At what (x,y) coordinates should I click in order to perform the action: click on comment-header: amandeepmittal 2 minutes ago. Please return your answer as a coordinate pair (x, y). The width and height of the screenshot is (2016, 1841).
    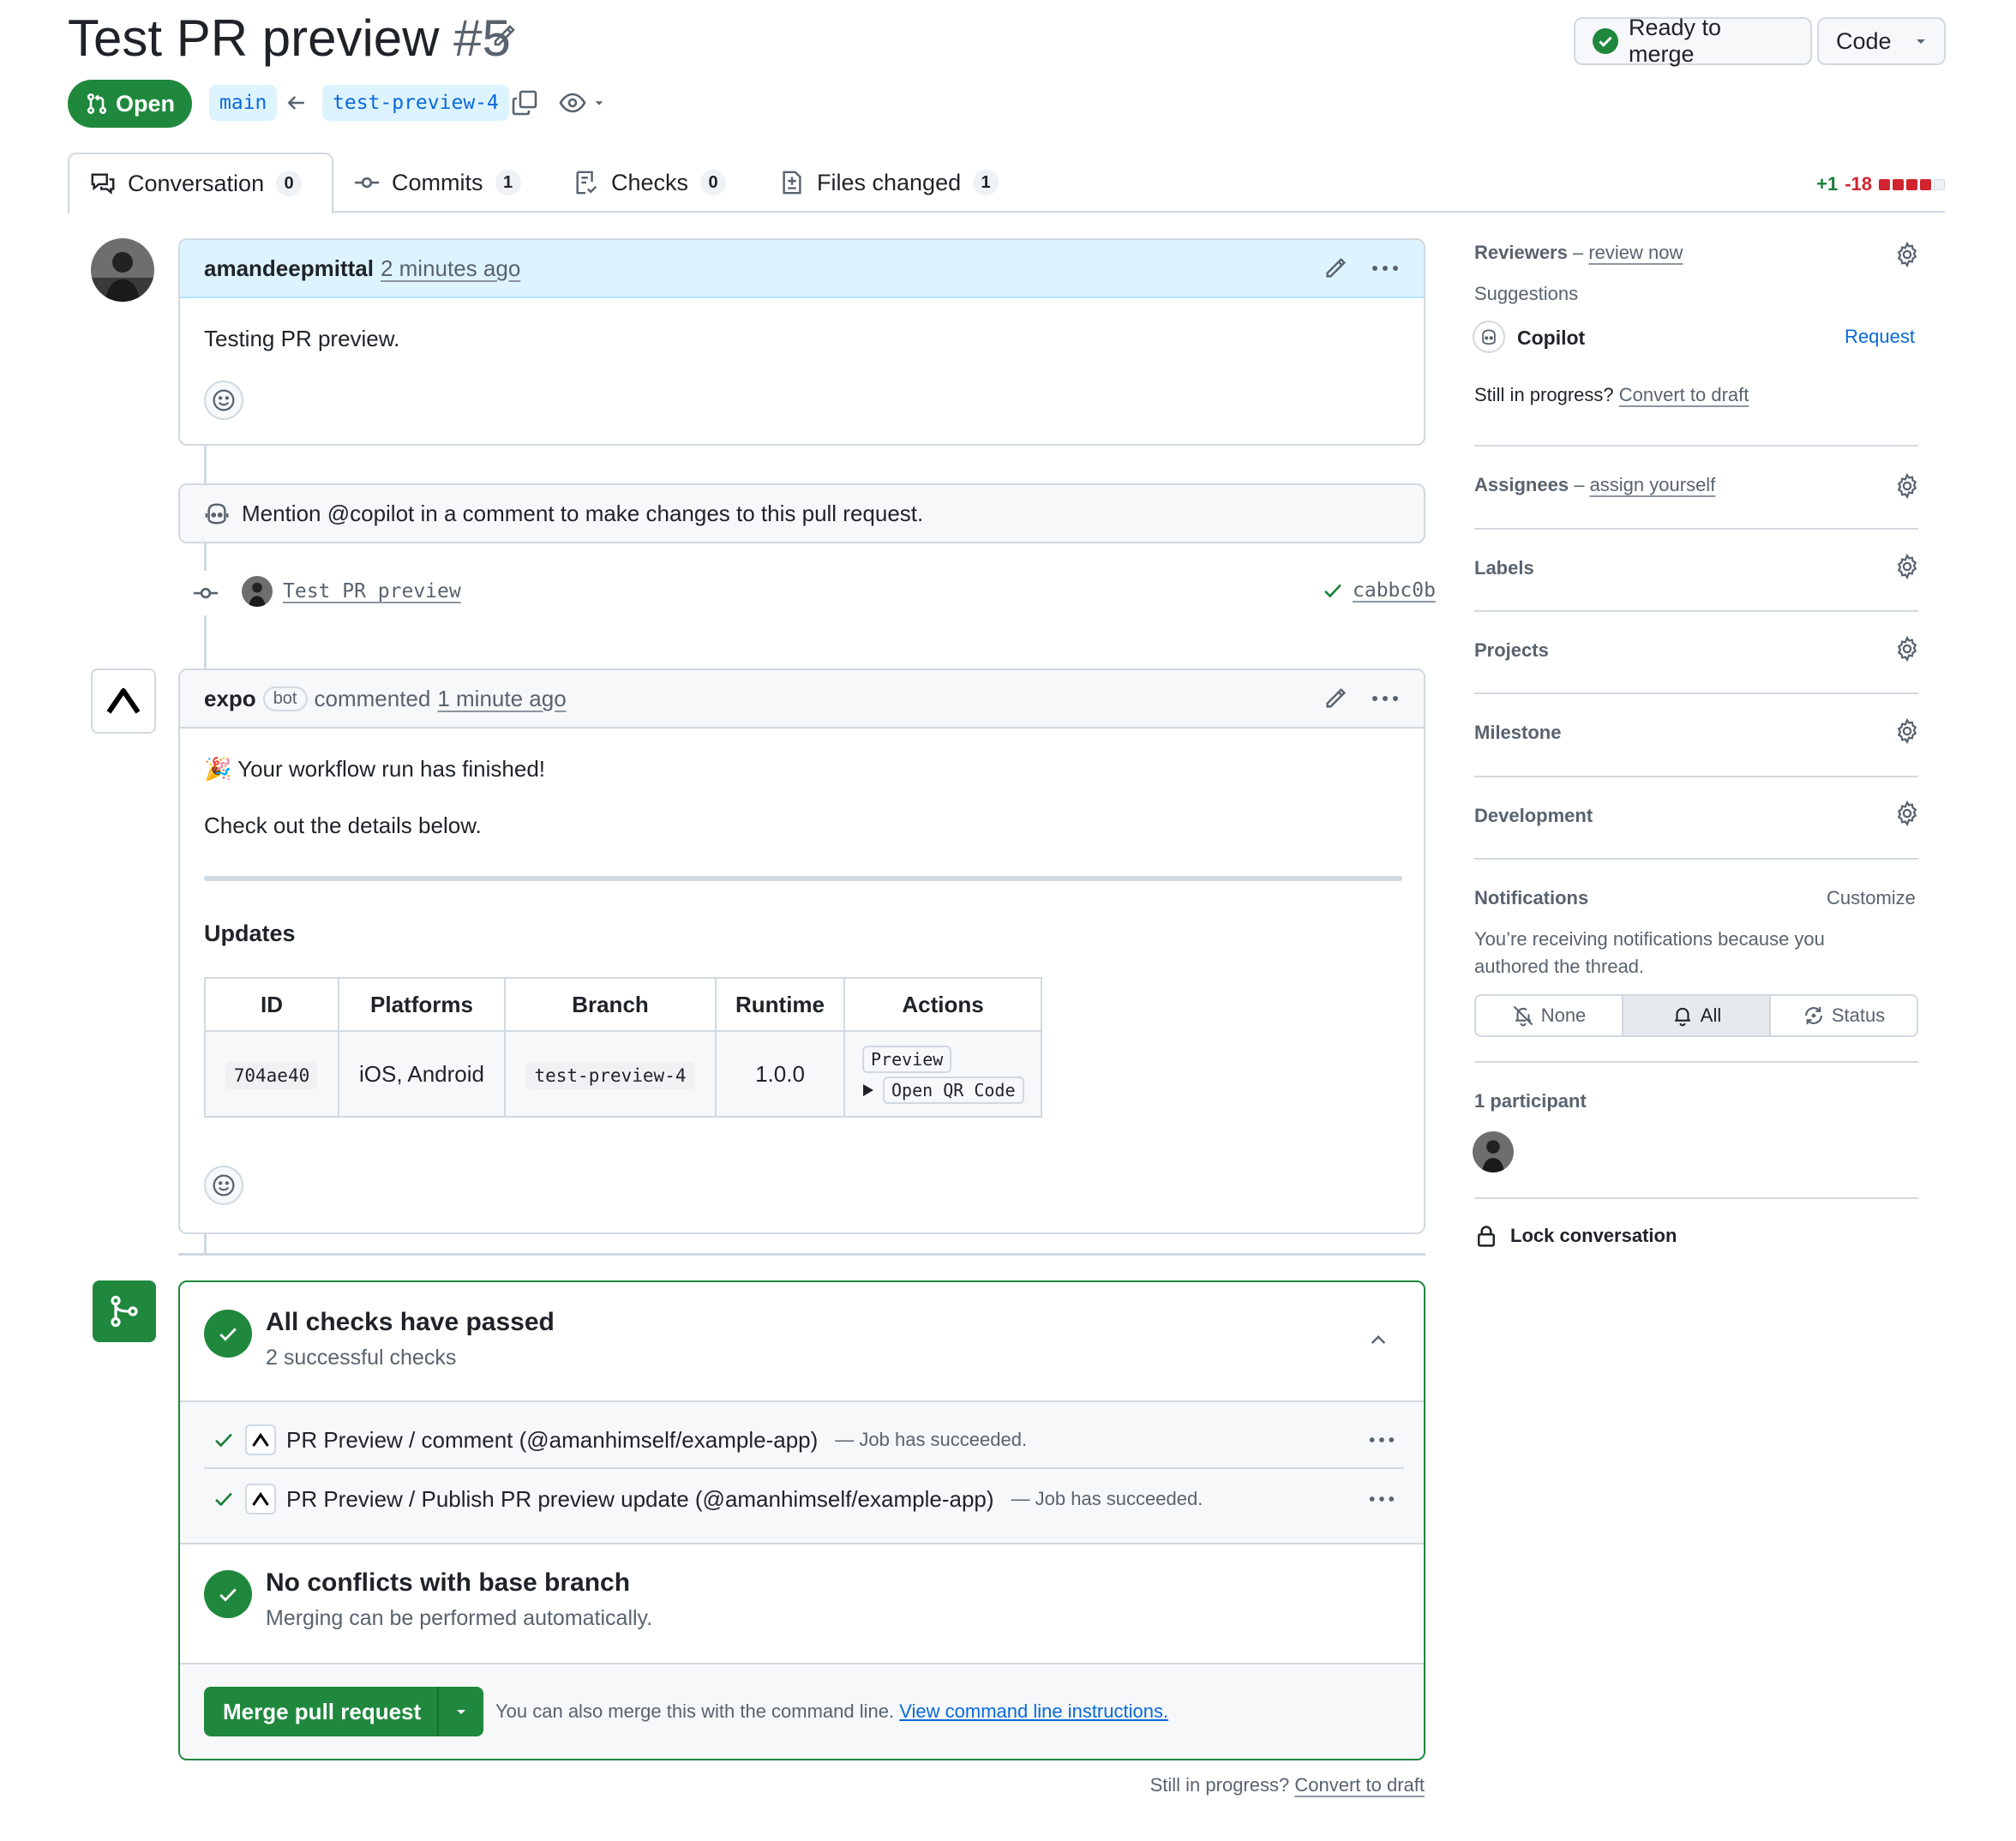
    Looking at the image, I should click on (802, 269).